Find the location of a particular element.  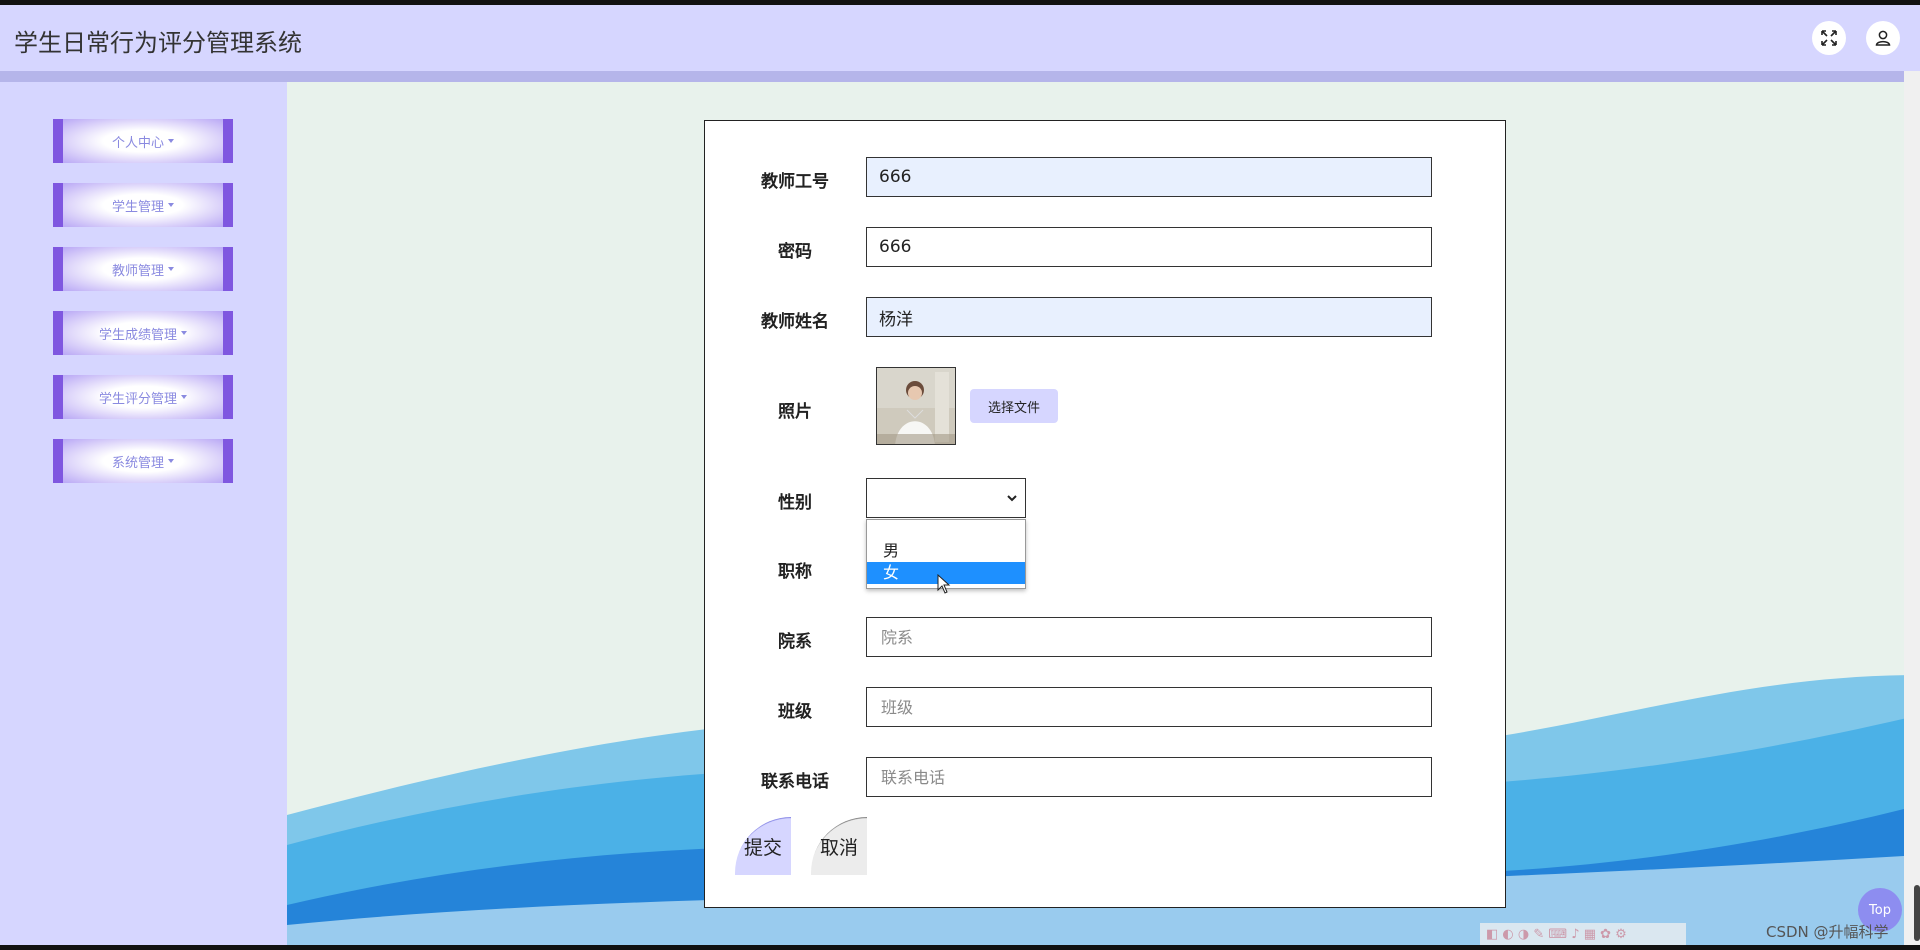

sidebar-item-label: 学生成绩管理 is located at coordinates (137, 335).